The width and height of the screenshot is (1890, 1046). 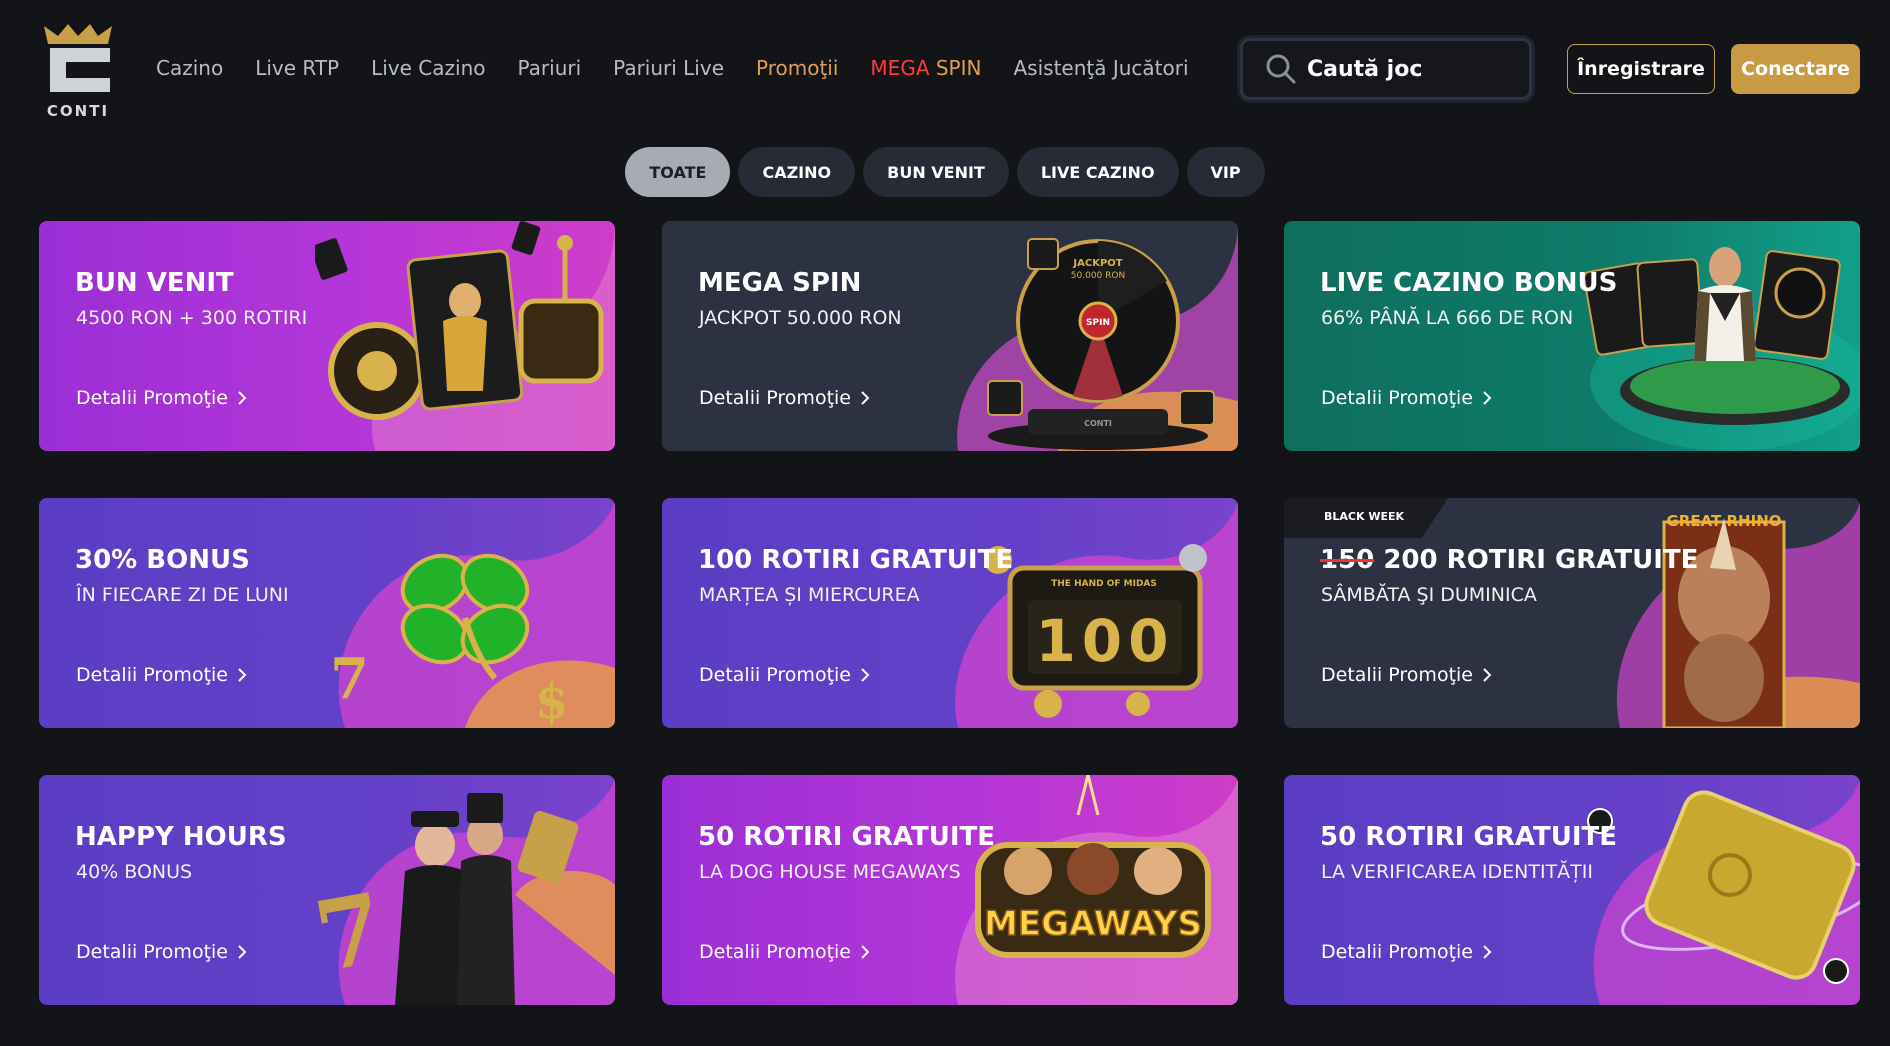 I want to click on nav-cazino: Cazino, so click(x=189, y=68).